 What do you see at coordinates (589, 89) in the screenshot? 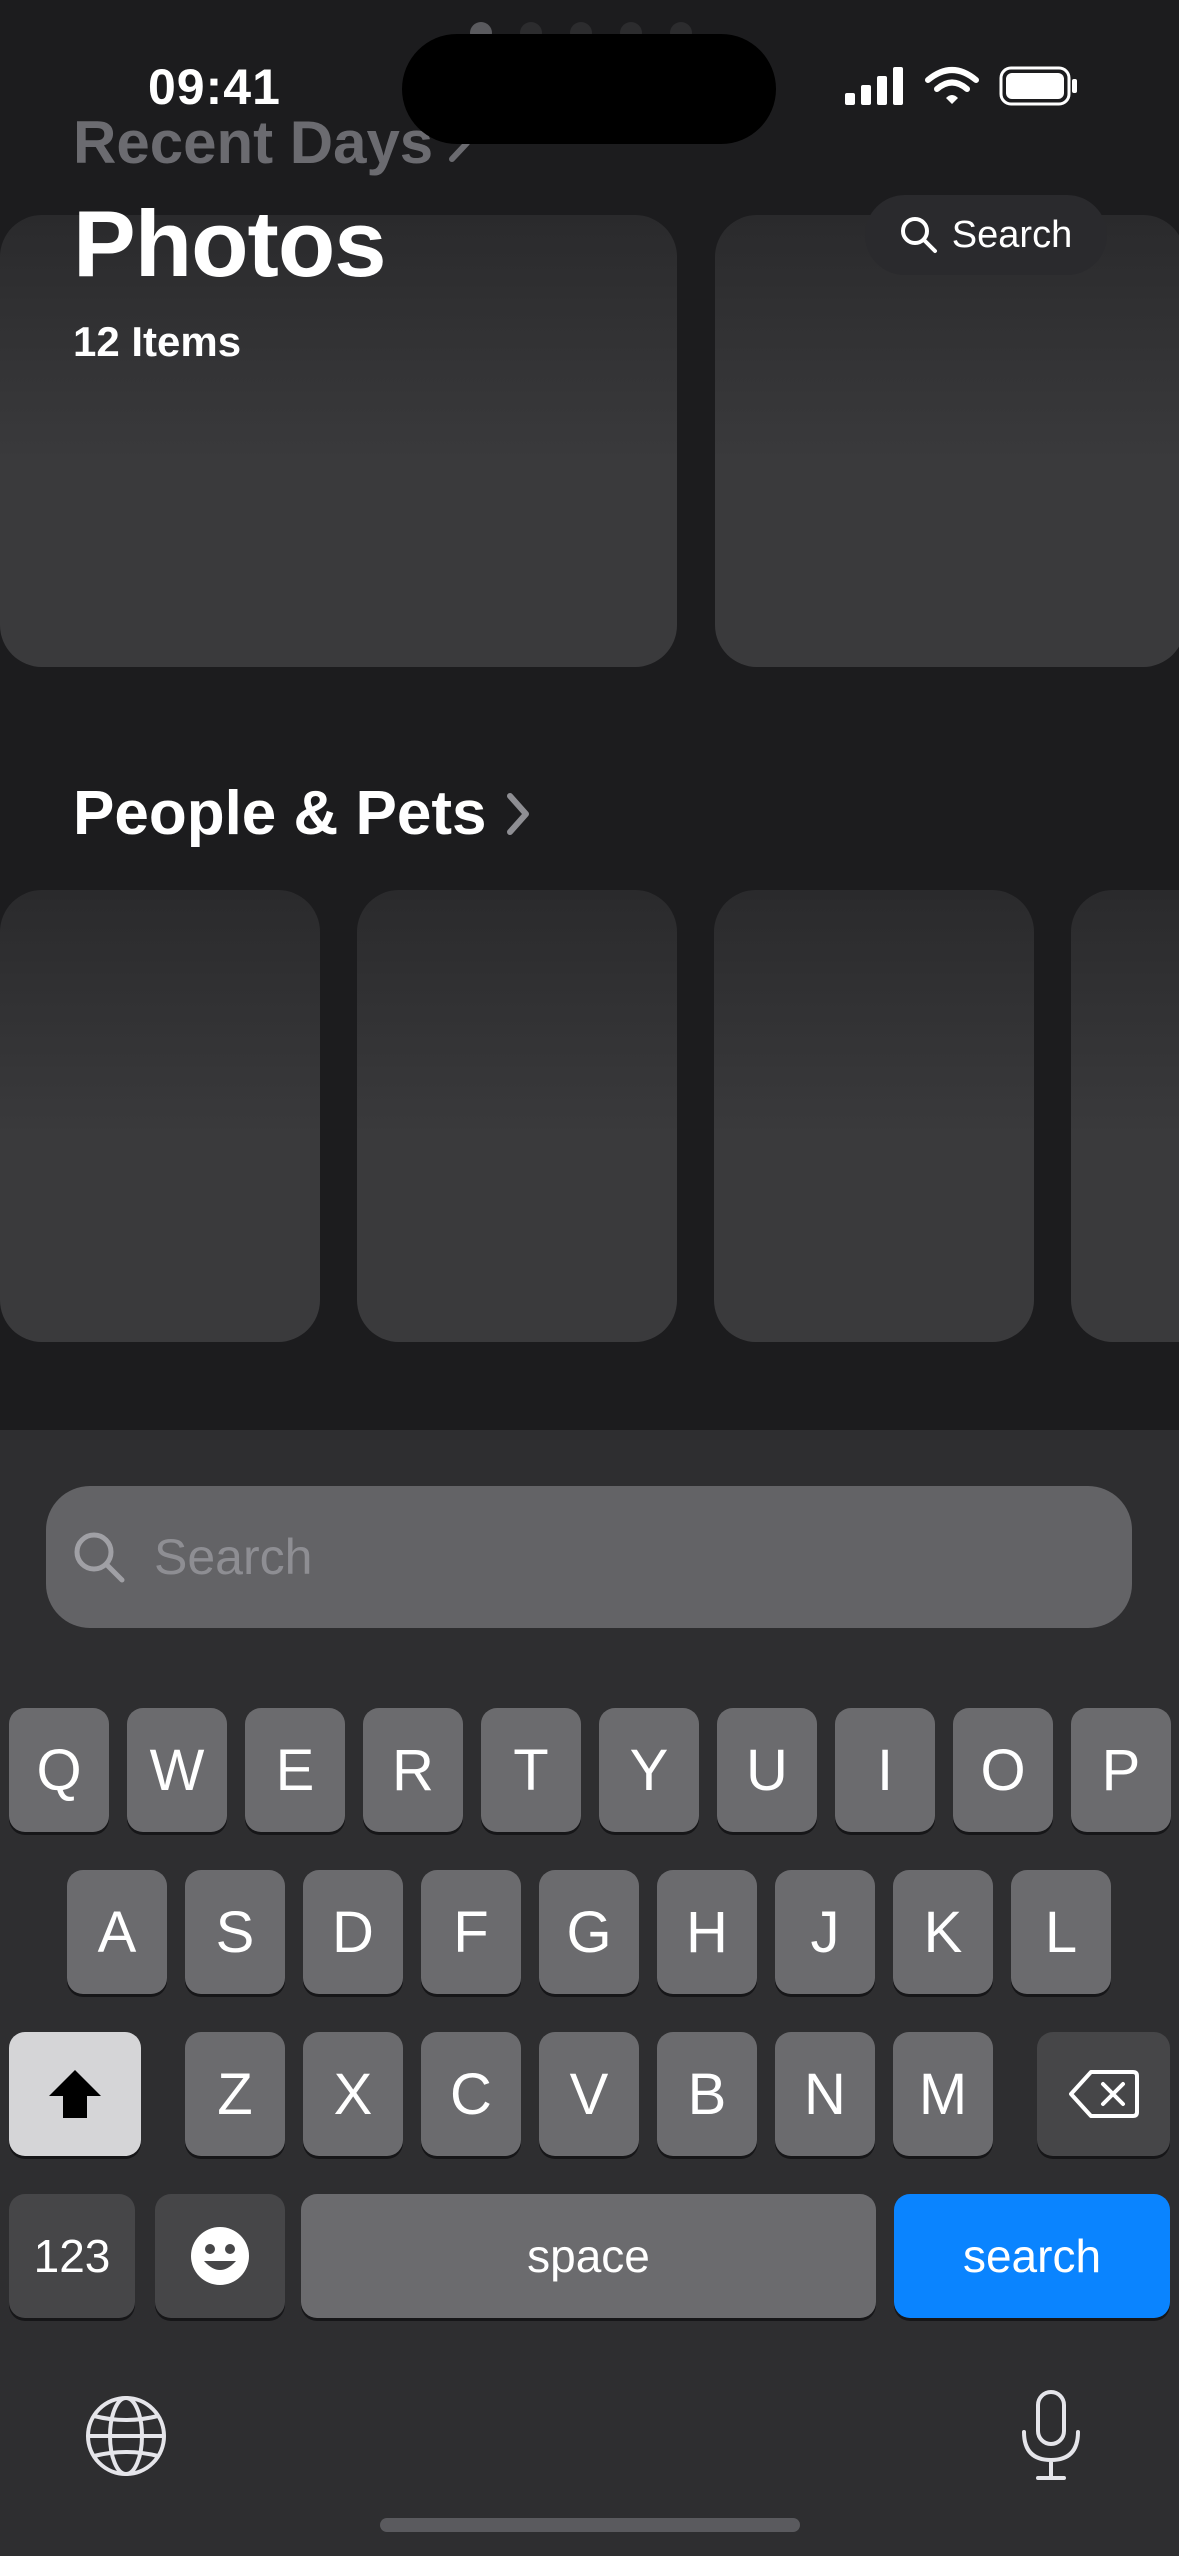
I see `dynamic-island` at bounding box center [589, 89].